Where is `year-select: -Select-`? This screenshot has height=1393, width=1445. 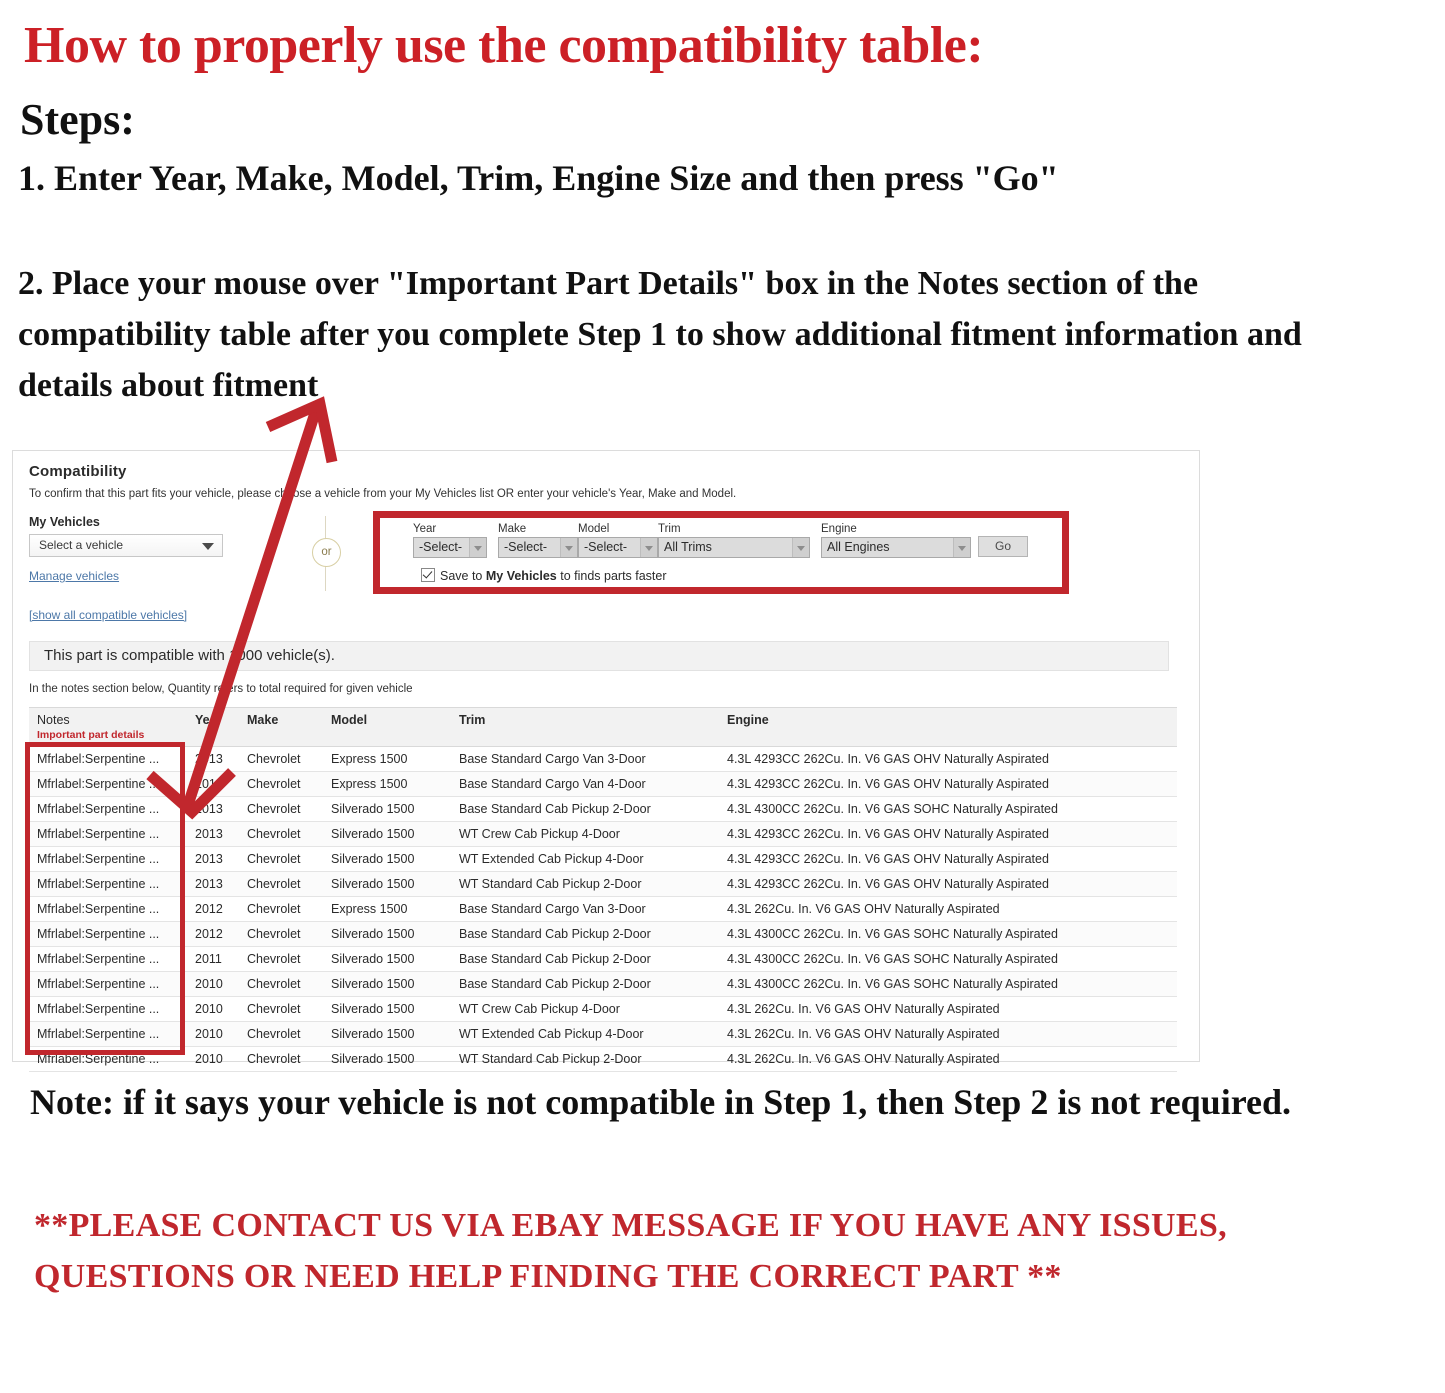
year-select: -Select- is located at coordinates (450, 547).